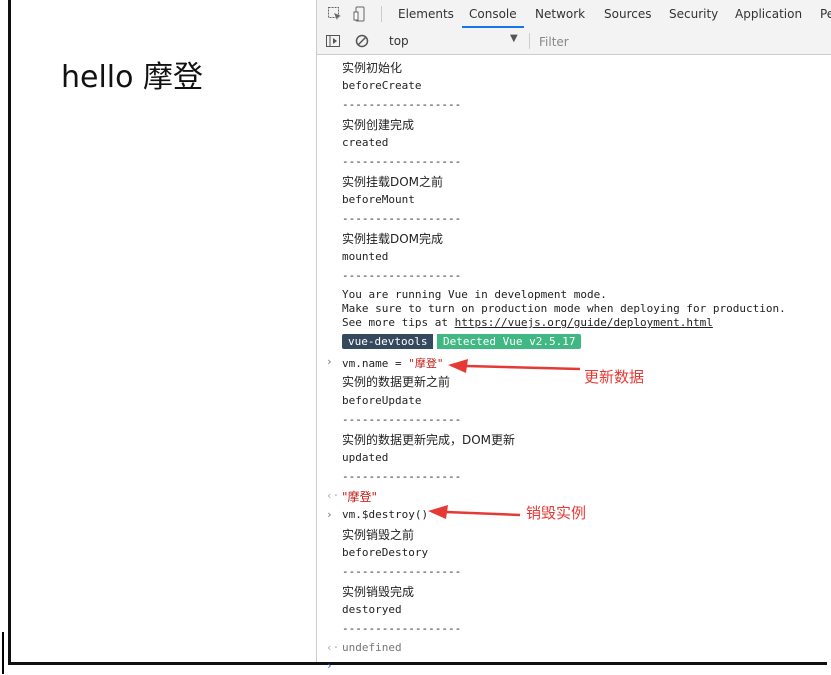  Describe the element at coordinates (514, 366) in the screenshot. I see `update-arrow-icon` at that location.